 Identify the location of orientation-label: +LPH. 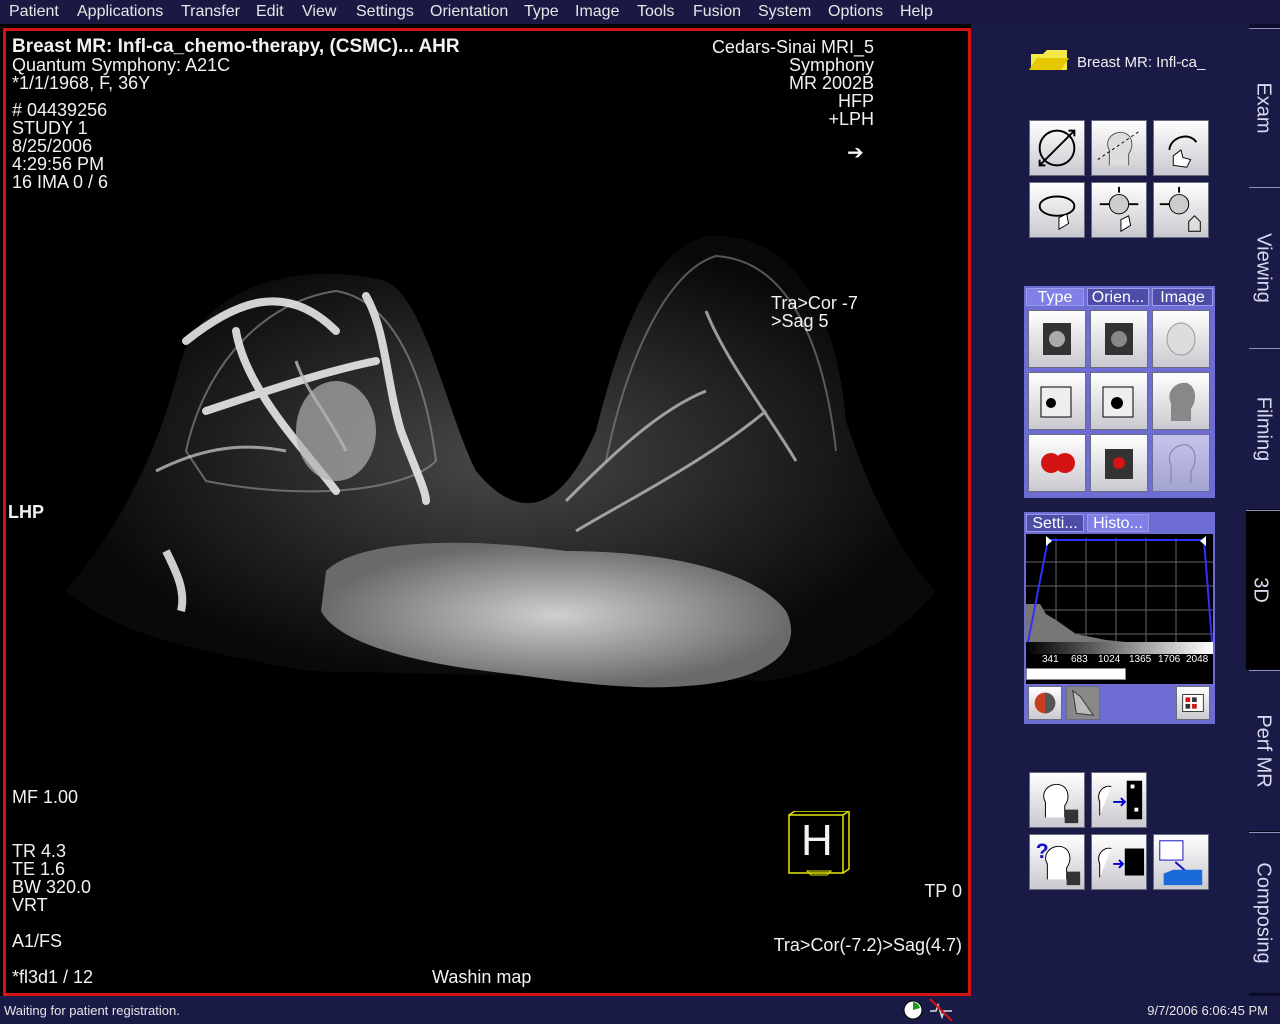
(851, 119).